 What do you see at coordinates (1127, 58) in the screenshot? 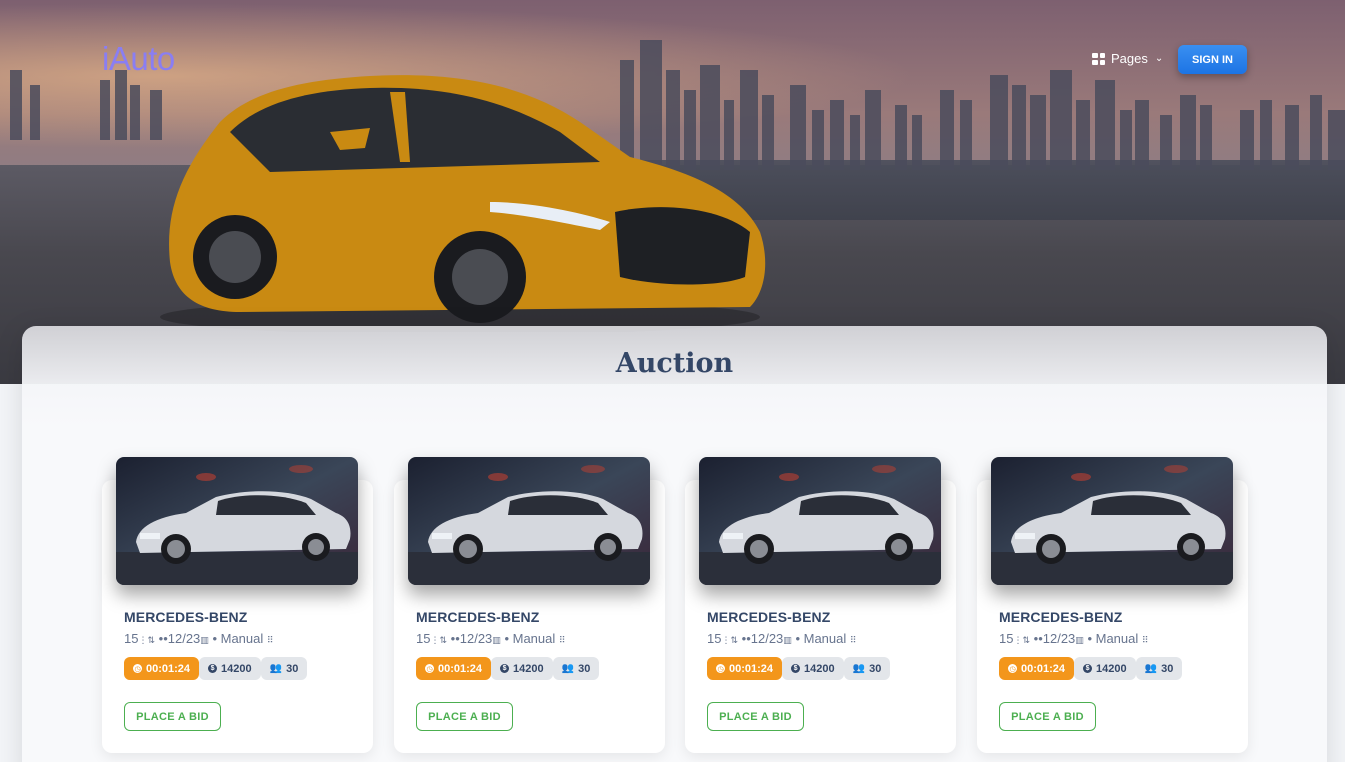
I see `nav-pages-dropdown: Pages ⌄` at bounding box center [1127, 58].